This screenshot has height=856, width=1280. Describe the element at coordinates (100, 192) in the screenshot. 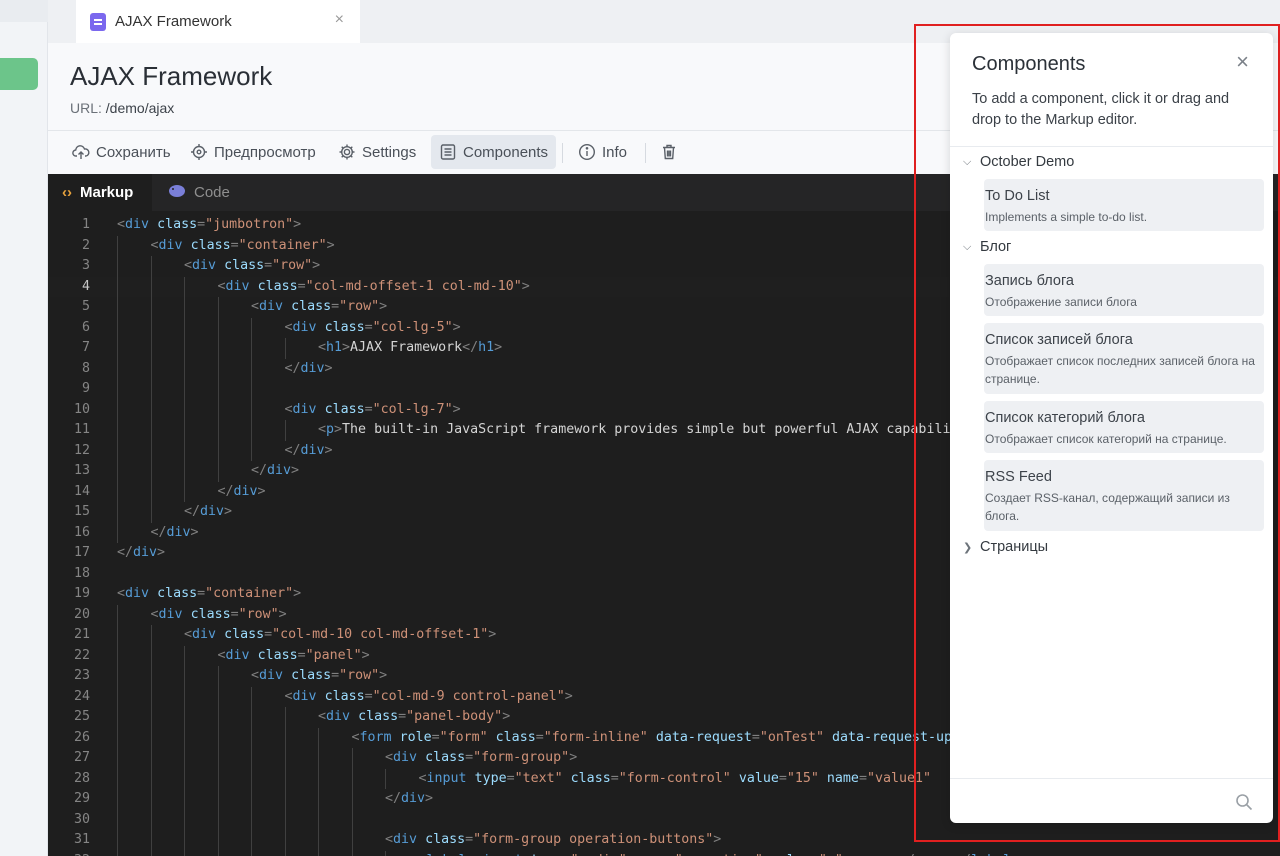

I see `tab-markup: ‹› Markup` at that location.